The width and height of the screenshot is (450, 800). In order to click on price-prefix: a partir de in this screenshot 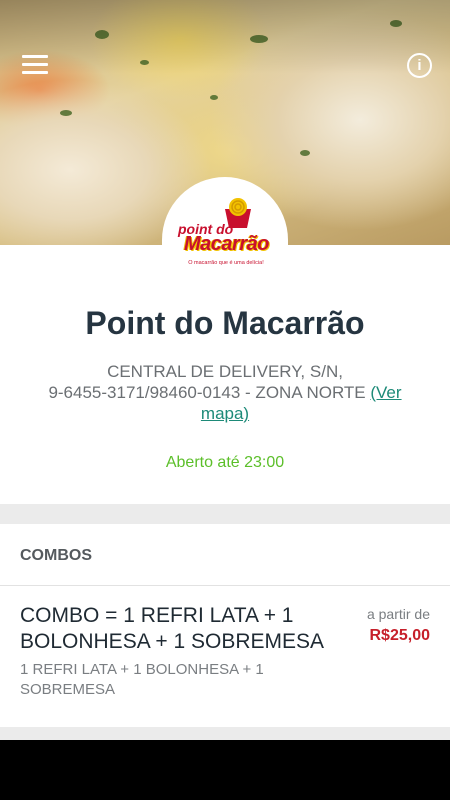, I will do `click(398, 614)`.